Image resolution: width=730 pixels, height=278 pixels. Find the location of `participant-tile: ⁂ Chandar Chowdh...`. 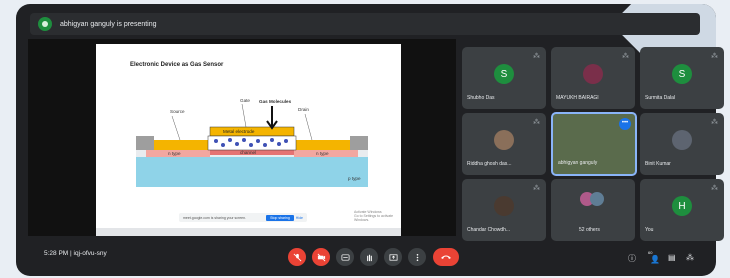

participant-tile: ⁂ Chandar Chowdh... is located at coordinates (504, 210).